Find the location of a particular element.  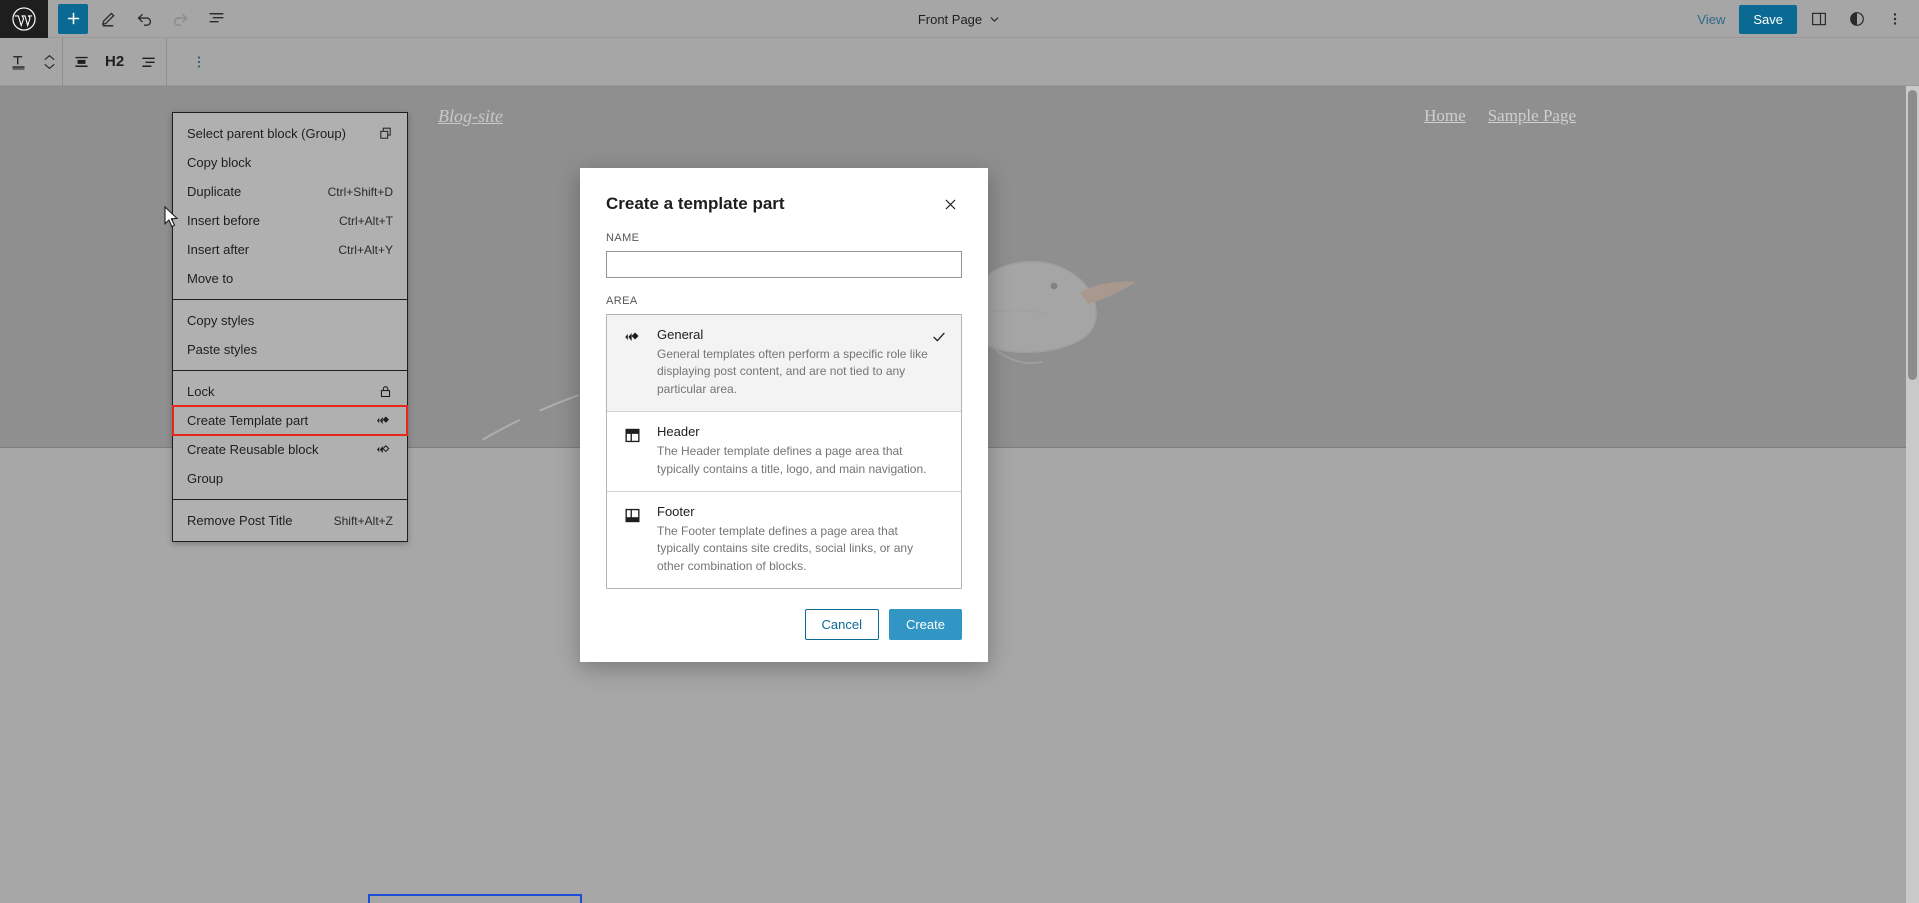

nav-item-home: Home is located at coordinates (1445, 116).